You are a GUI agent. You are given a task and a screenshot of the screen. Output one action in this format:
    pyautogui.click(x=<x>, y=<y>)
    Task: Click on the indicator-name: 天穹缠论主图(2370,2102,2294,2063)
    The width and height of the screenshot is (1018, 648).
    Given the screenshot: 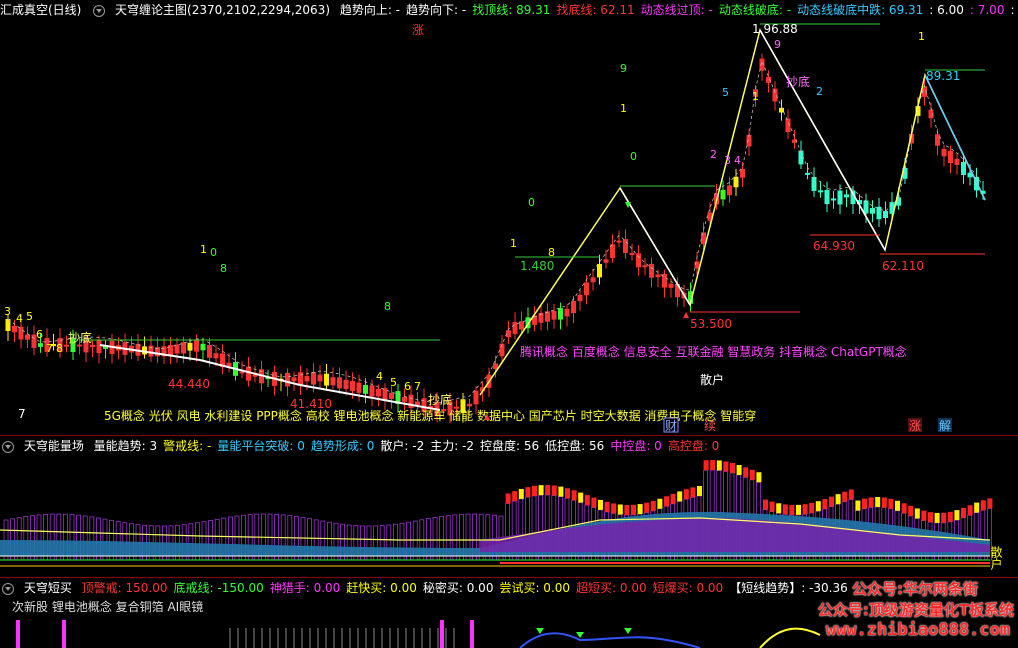 What is the action you would take?
    pyautogui.click(x=222, y=10)
    